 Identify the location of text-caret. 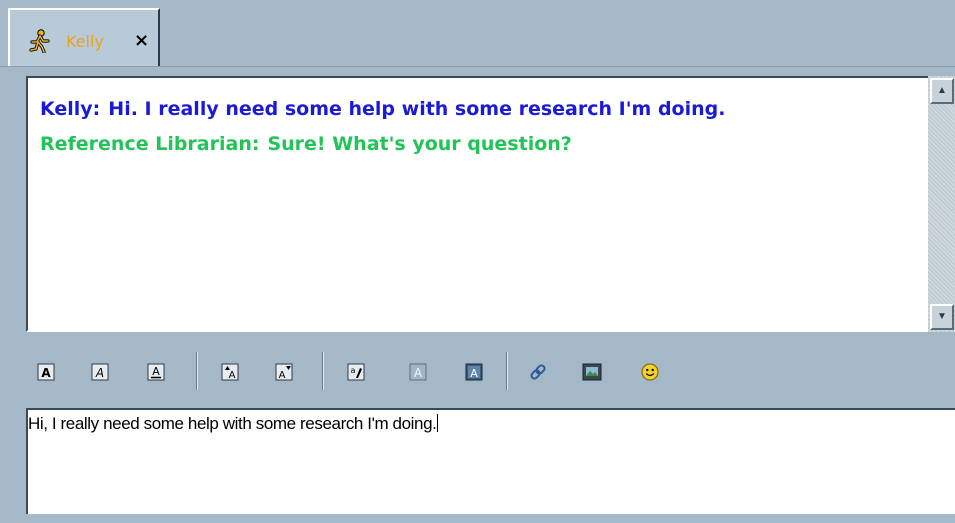
(438, 423).